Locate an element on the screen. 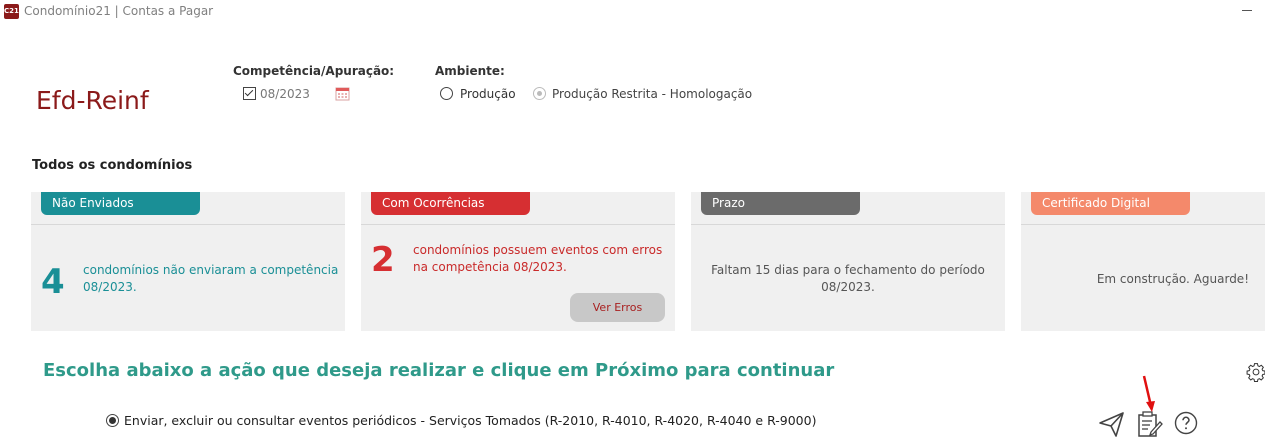 The height and width of the screenshot is (444, 1265). card-tab: Prazo is located at coordinates (780, 203).